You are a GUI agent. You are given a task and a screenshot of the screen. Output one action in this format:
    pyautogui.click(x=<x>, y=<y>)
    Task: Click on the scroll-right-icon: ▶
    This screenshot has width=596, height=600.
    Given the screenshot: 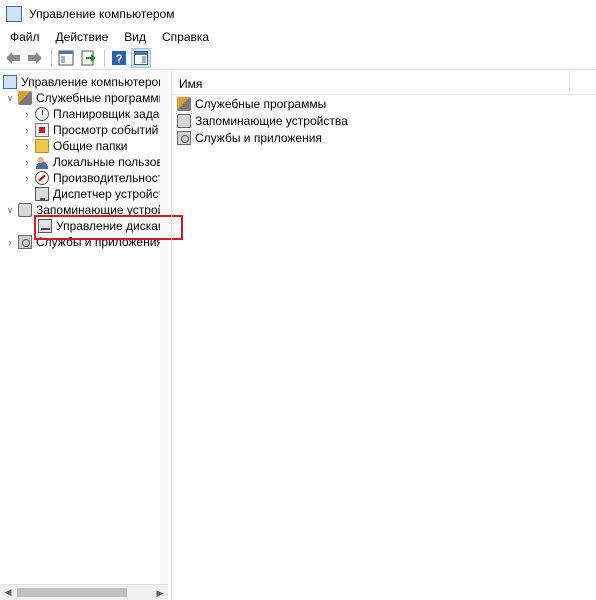 What is the action you would take?
    pyautogui.click(x=160, y=592)
    